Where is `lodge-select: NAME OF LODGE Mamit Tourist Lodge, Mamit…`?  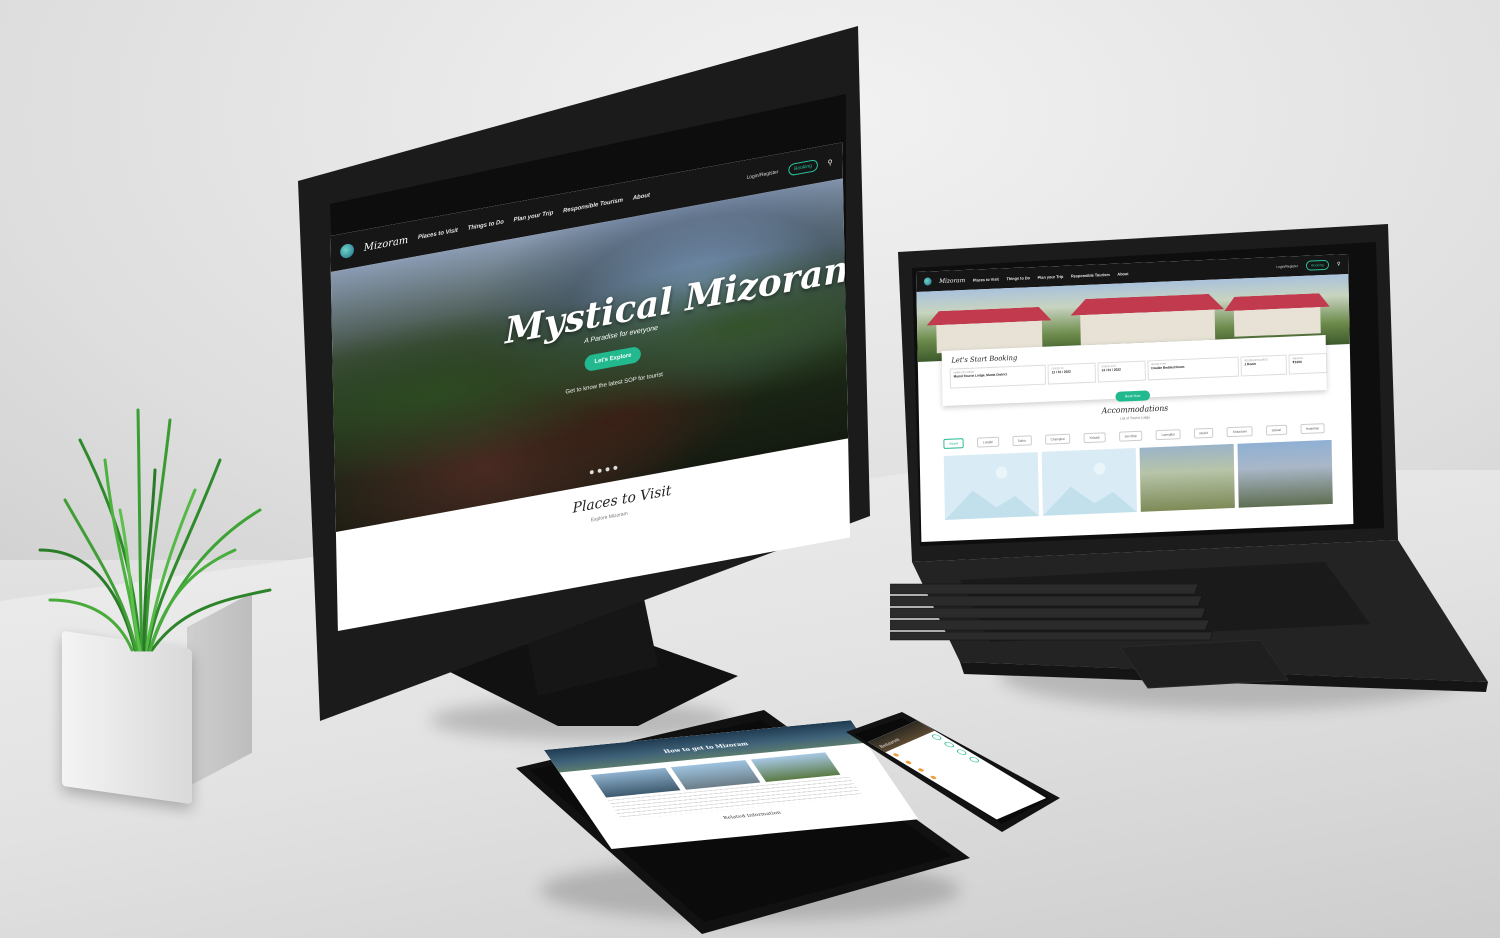 lodge-select: NAME OF LODGE Mamit Tourist Lodge, Mamit… is located at coordinates (998, 376).